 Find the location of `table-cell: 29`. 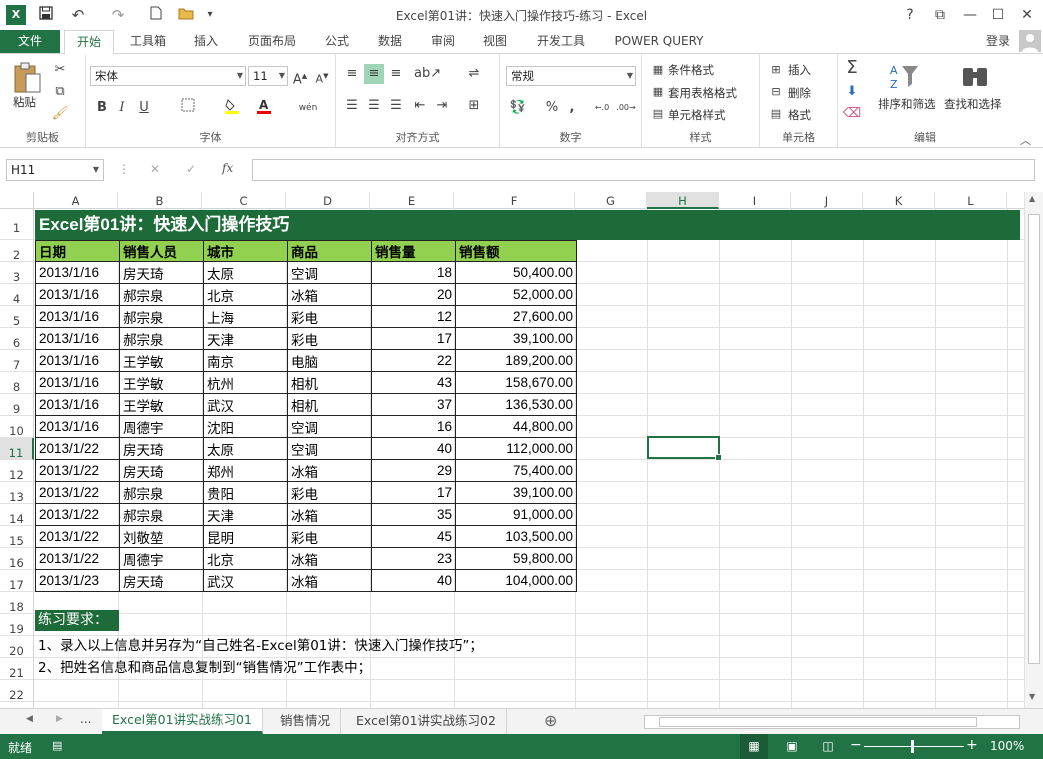

table-cell: 29 is located at coordinates (413, 470).